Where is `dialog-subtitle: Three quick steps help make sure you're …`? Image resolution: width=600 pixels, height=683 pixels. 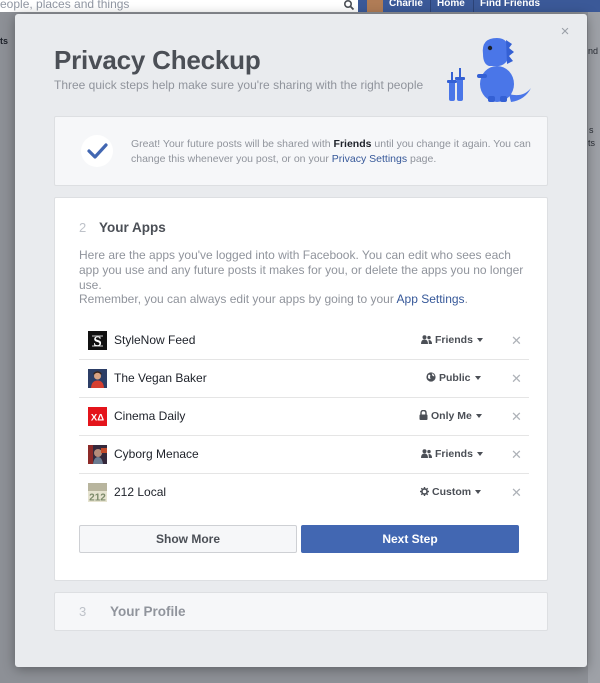
dialog-subtitle: Three quick steps help make sure you're … is located at coordinates (239, 85).